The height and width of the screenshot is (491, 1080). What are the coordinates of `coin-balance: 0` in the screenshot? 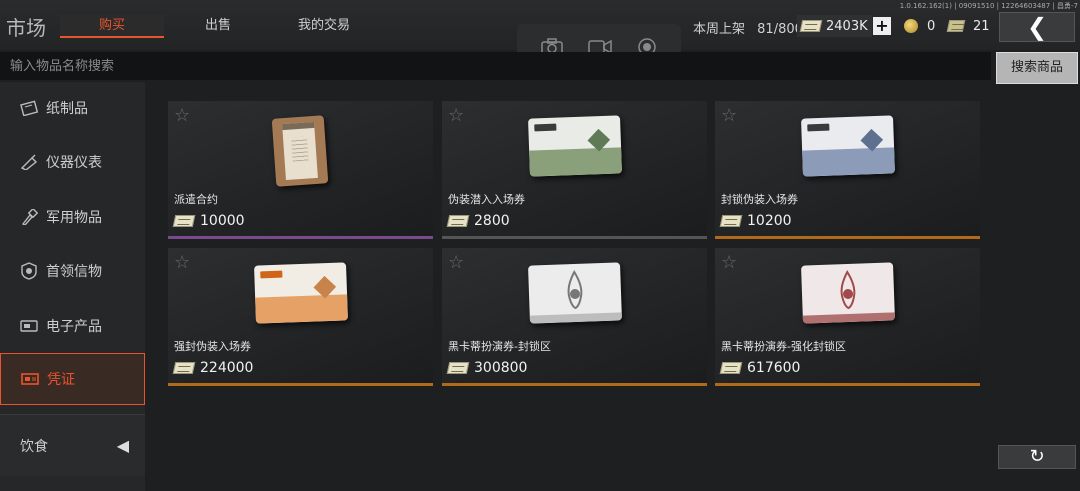 It's located at (919, 26).